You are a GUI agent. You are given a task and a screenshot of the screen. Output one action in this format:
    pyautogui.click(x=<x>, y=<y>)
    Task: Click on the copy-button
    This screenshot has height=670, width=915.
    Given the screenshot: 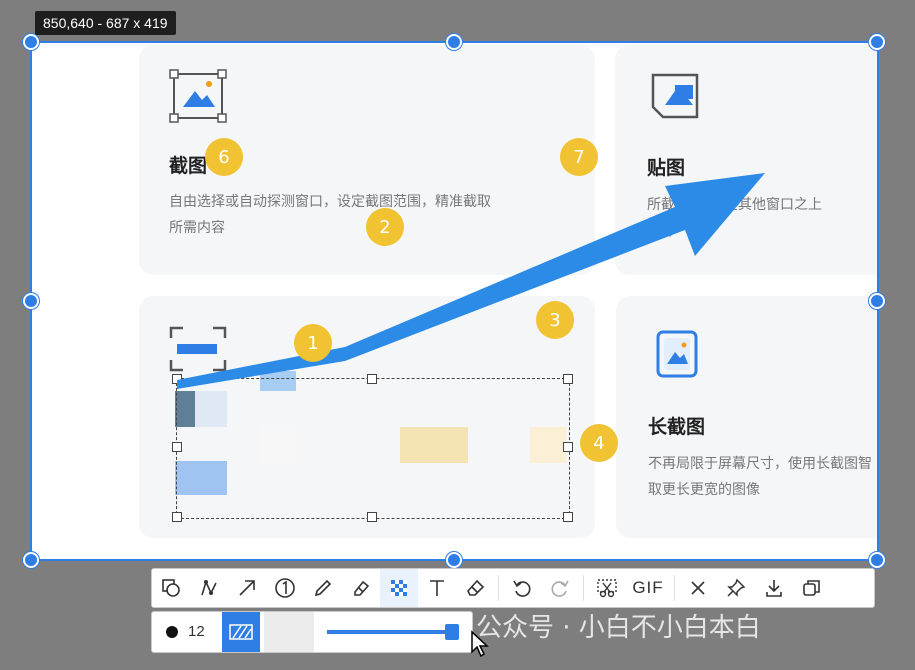 What is the action you would take?
    pyautogui.click(x=812, y=588)
    